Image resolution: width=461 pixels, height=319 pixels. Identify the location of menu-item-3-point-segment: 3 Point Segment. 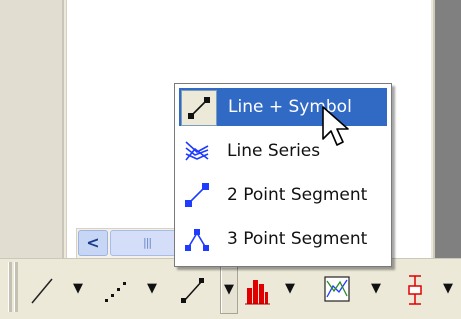
(283, 239).